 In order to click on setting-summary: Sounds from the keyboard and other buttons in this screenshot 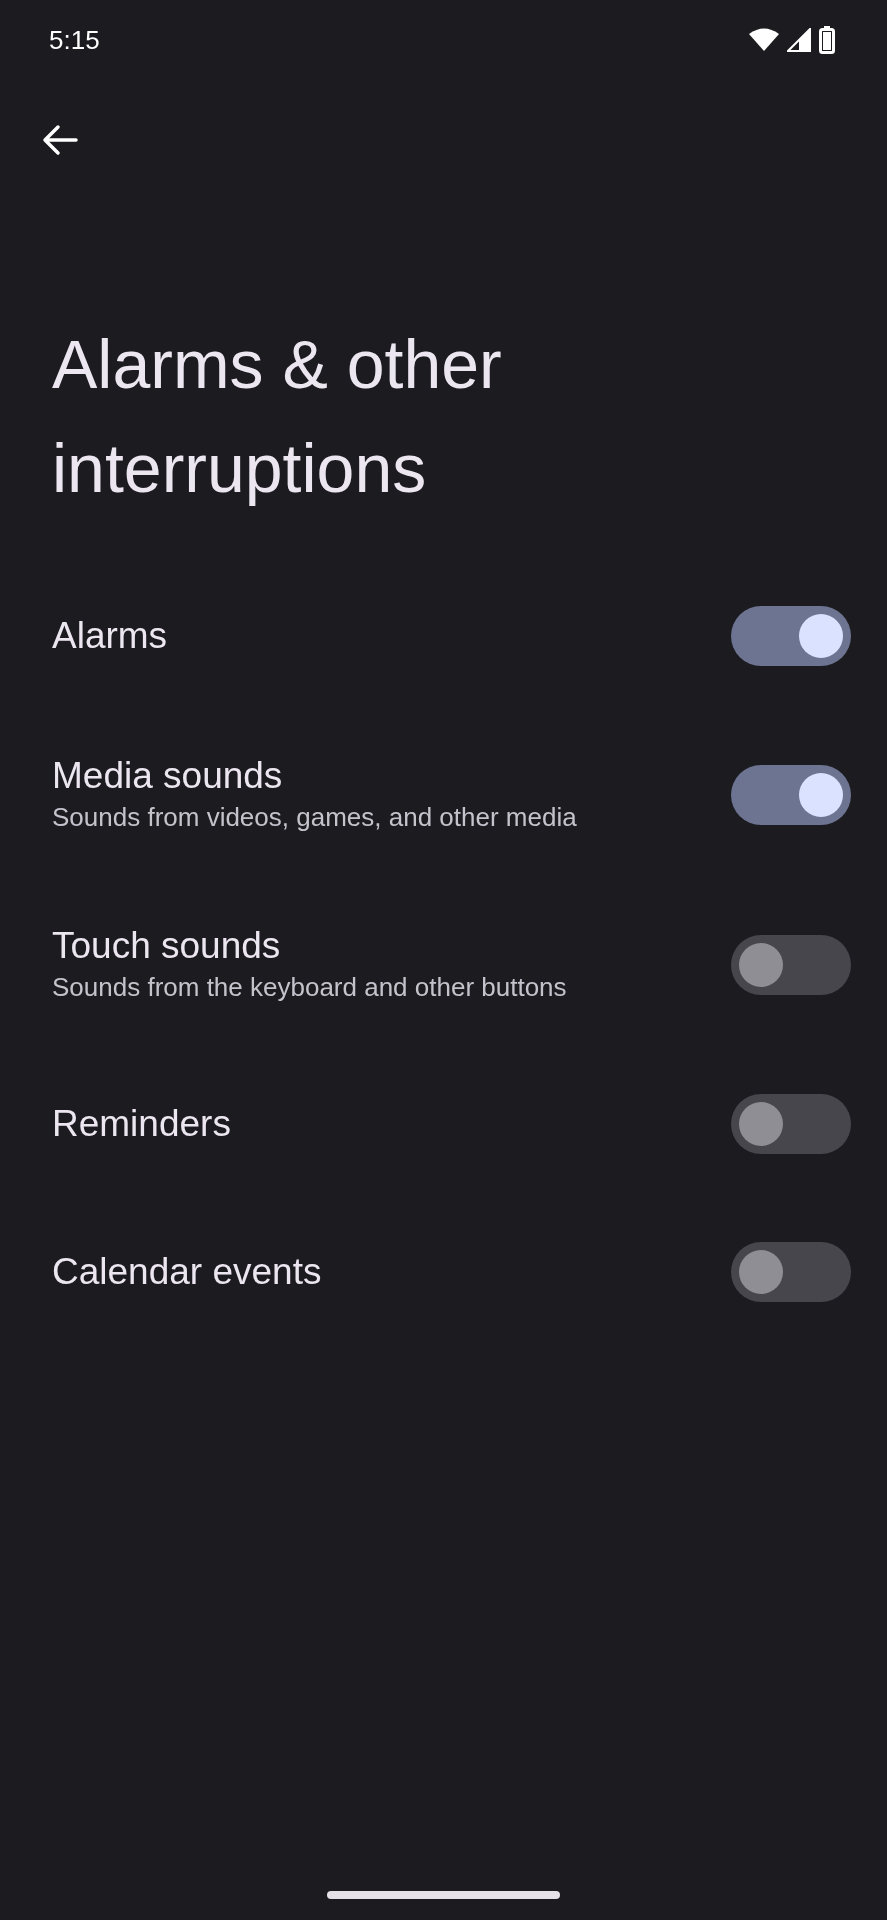, I will do `click(309, 987)`.